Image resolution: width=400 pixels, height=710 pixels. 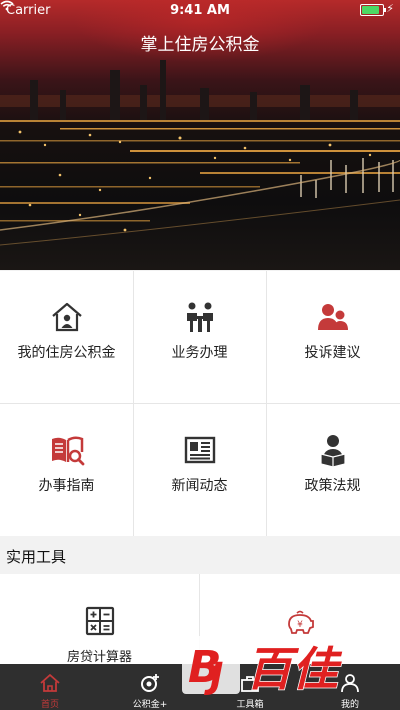 I want to click on grid-item-news: 新闻动态, so click(x=199, y=470).